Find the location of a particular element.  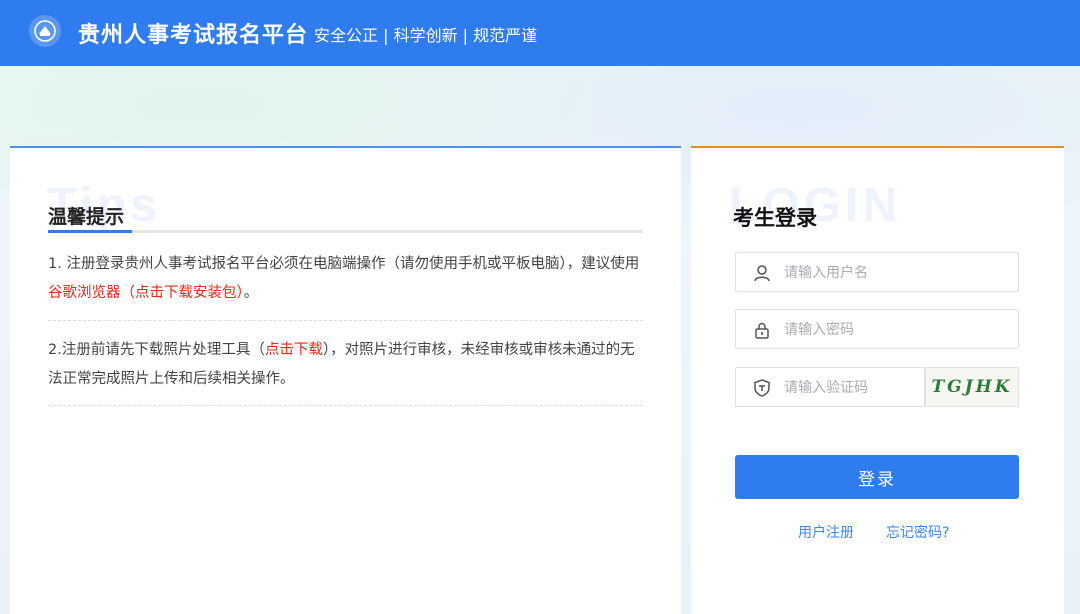

site-slogan: 安全公正 | 科学创新 | 规范严谨 is located at coordinates (426, 35).